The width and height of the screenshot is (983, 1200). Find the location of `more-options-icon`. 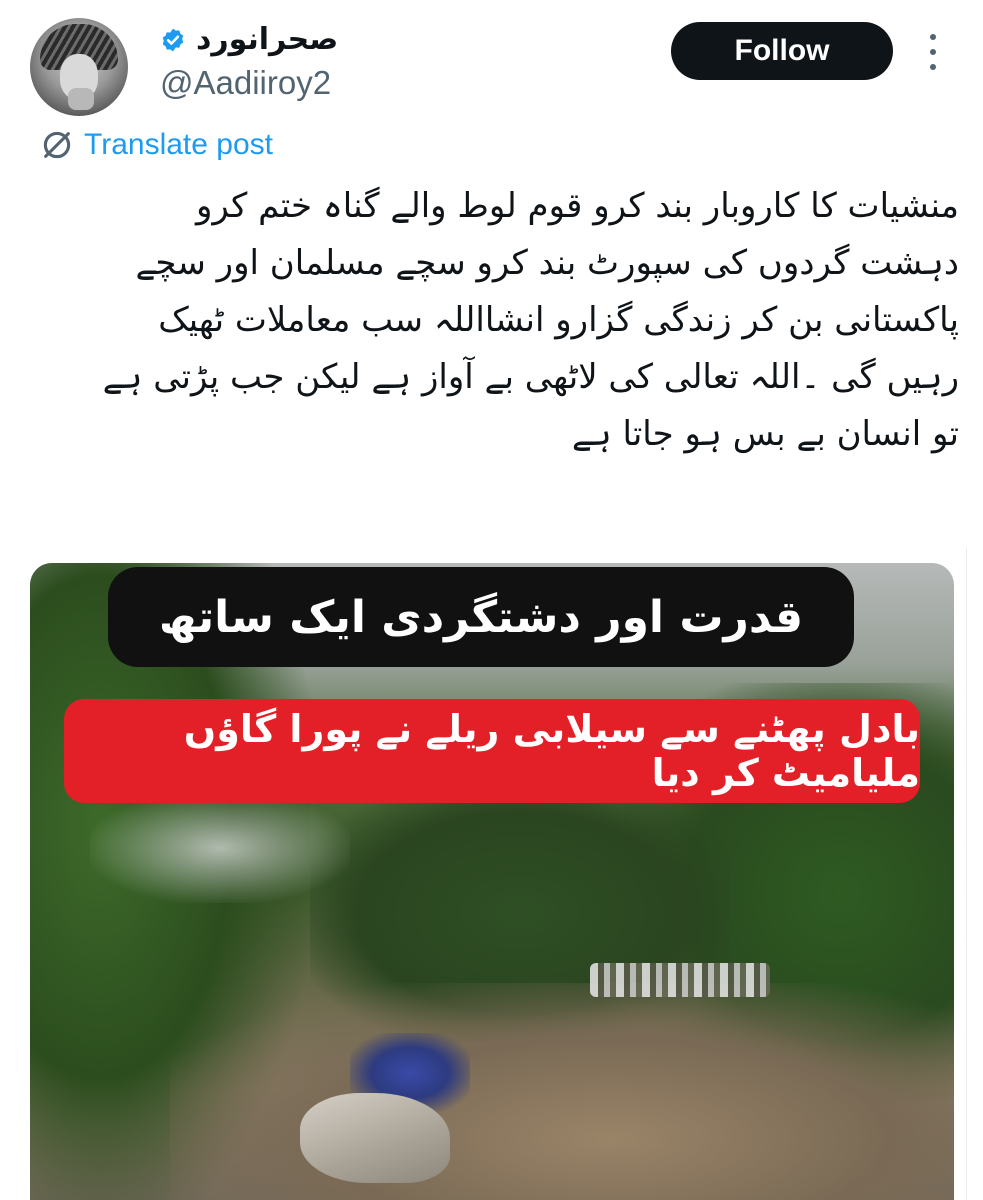

more-options-icon is located at coordinates (933, 52).